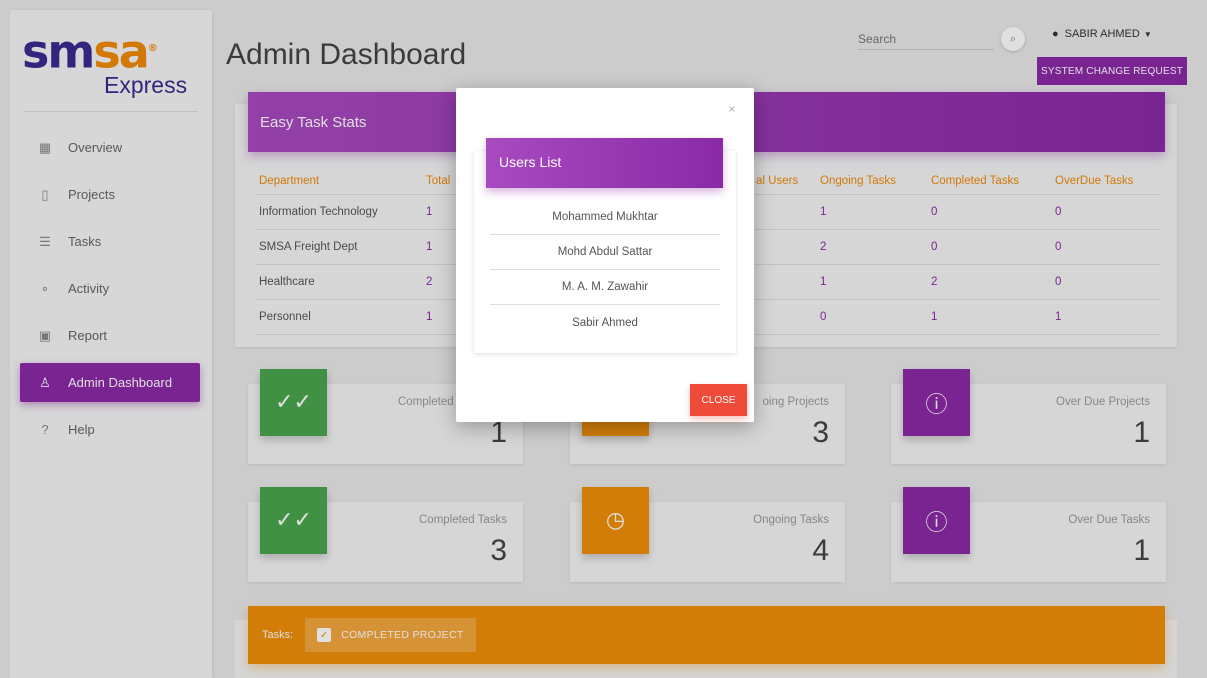  I want to click on close-icon: ×, so click(732, 109).